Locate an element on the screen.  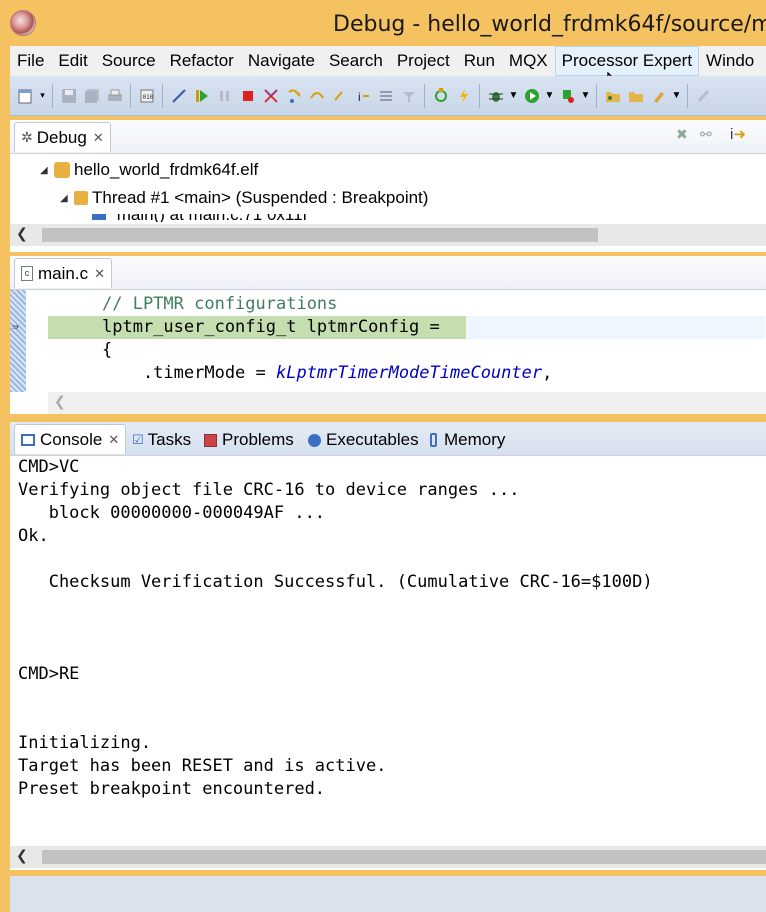
memory-icon is located at coordinates (433, 440).